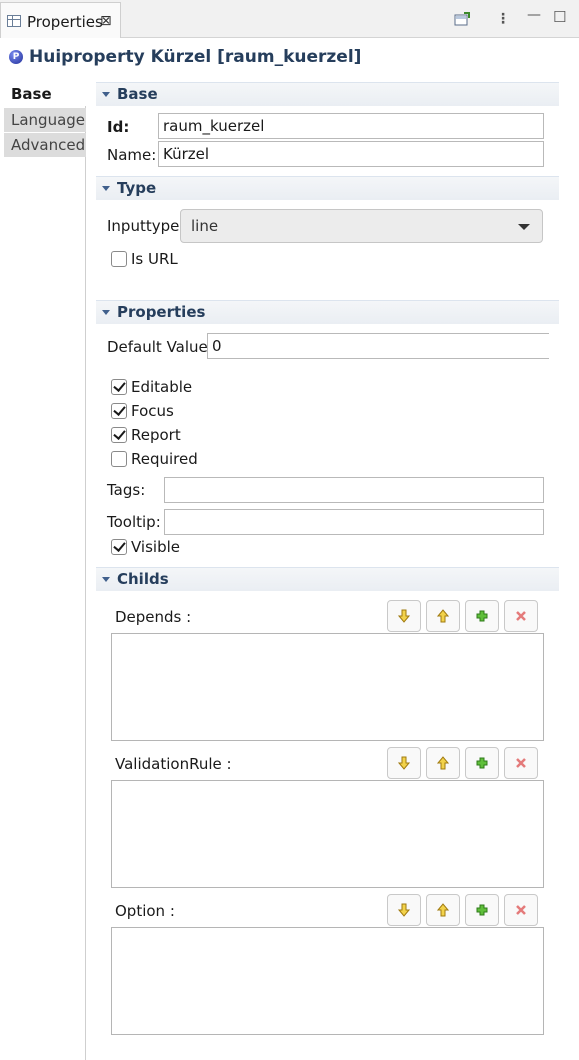 Image resolution: width=579 pixels, height=1060 pixels. Describe the element at coordinates (160, 347) in the screenshot. I see `default-value-label: Default Value:` at that location.